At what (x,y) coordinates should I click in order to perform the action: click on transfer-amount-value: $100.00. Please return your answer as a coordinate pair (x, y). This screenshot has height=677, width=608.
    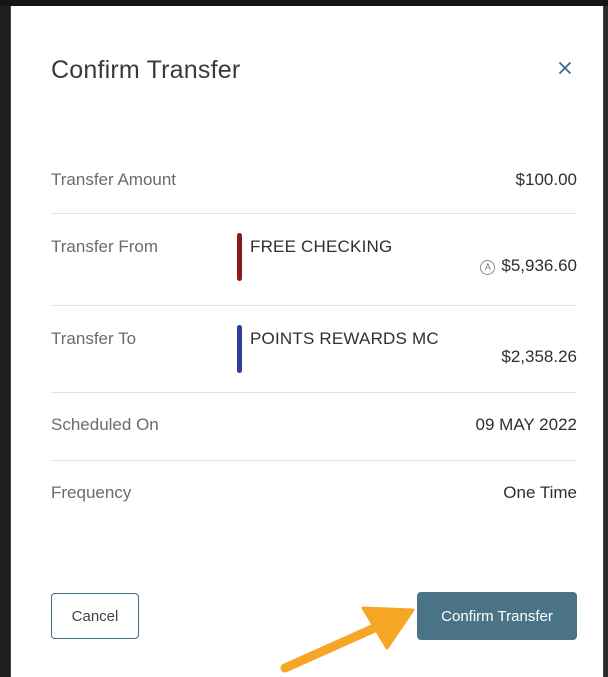
    Looking at the image, I should click on (546, 179).